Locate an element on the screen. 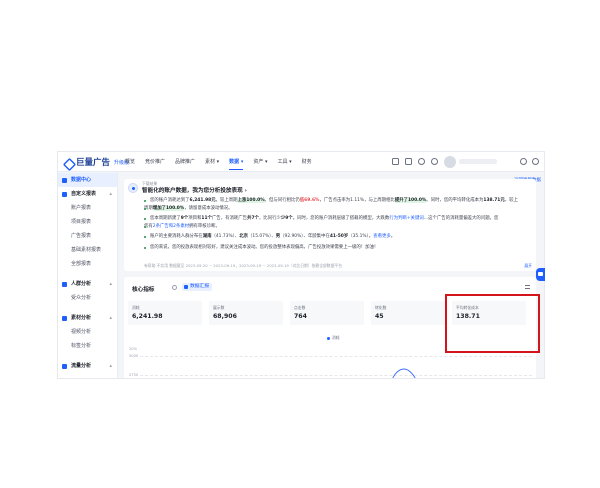 The width and height of the screenshot is (600, 488). sidebar-item: 账户报表 is located at coordinates (87, 208).